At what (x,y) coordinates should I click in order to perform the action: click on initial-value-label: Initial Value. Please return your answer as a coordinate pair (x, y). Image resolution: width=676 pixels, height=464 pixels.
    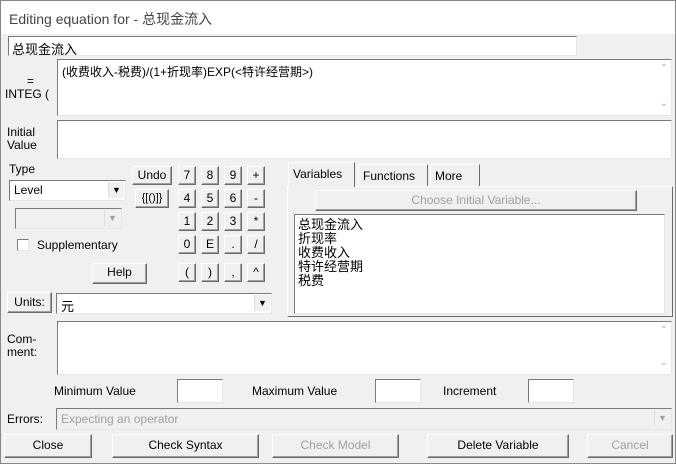
    Looking at the image, I should click on (22, 139).